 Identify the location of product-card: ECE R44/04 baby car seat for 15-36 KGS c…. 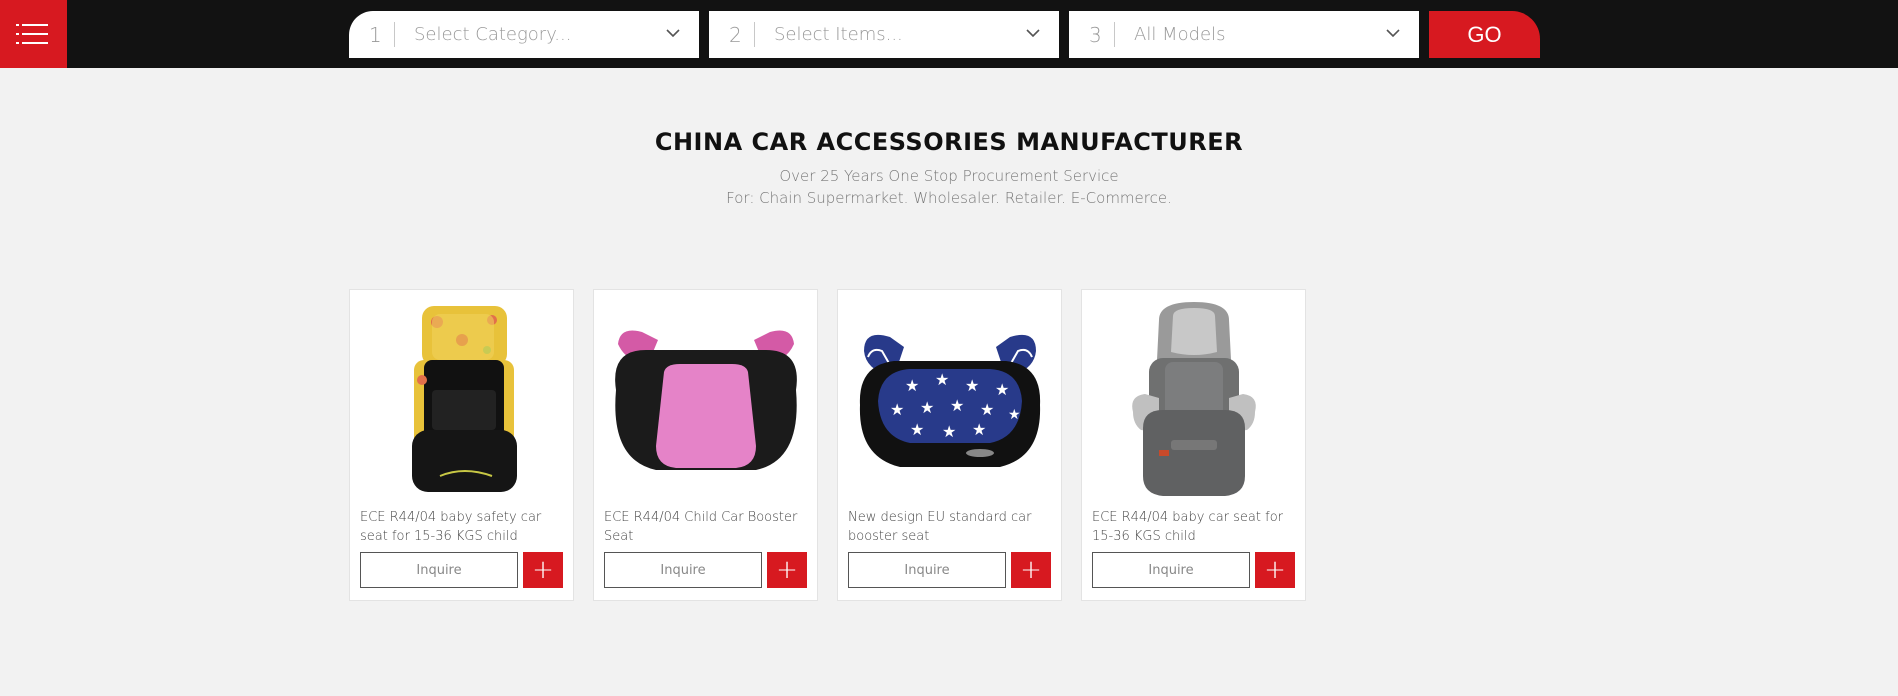
(1193, 445).